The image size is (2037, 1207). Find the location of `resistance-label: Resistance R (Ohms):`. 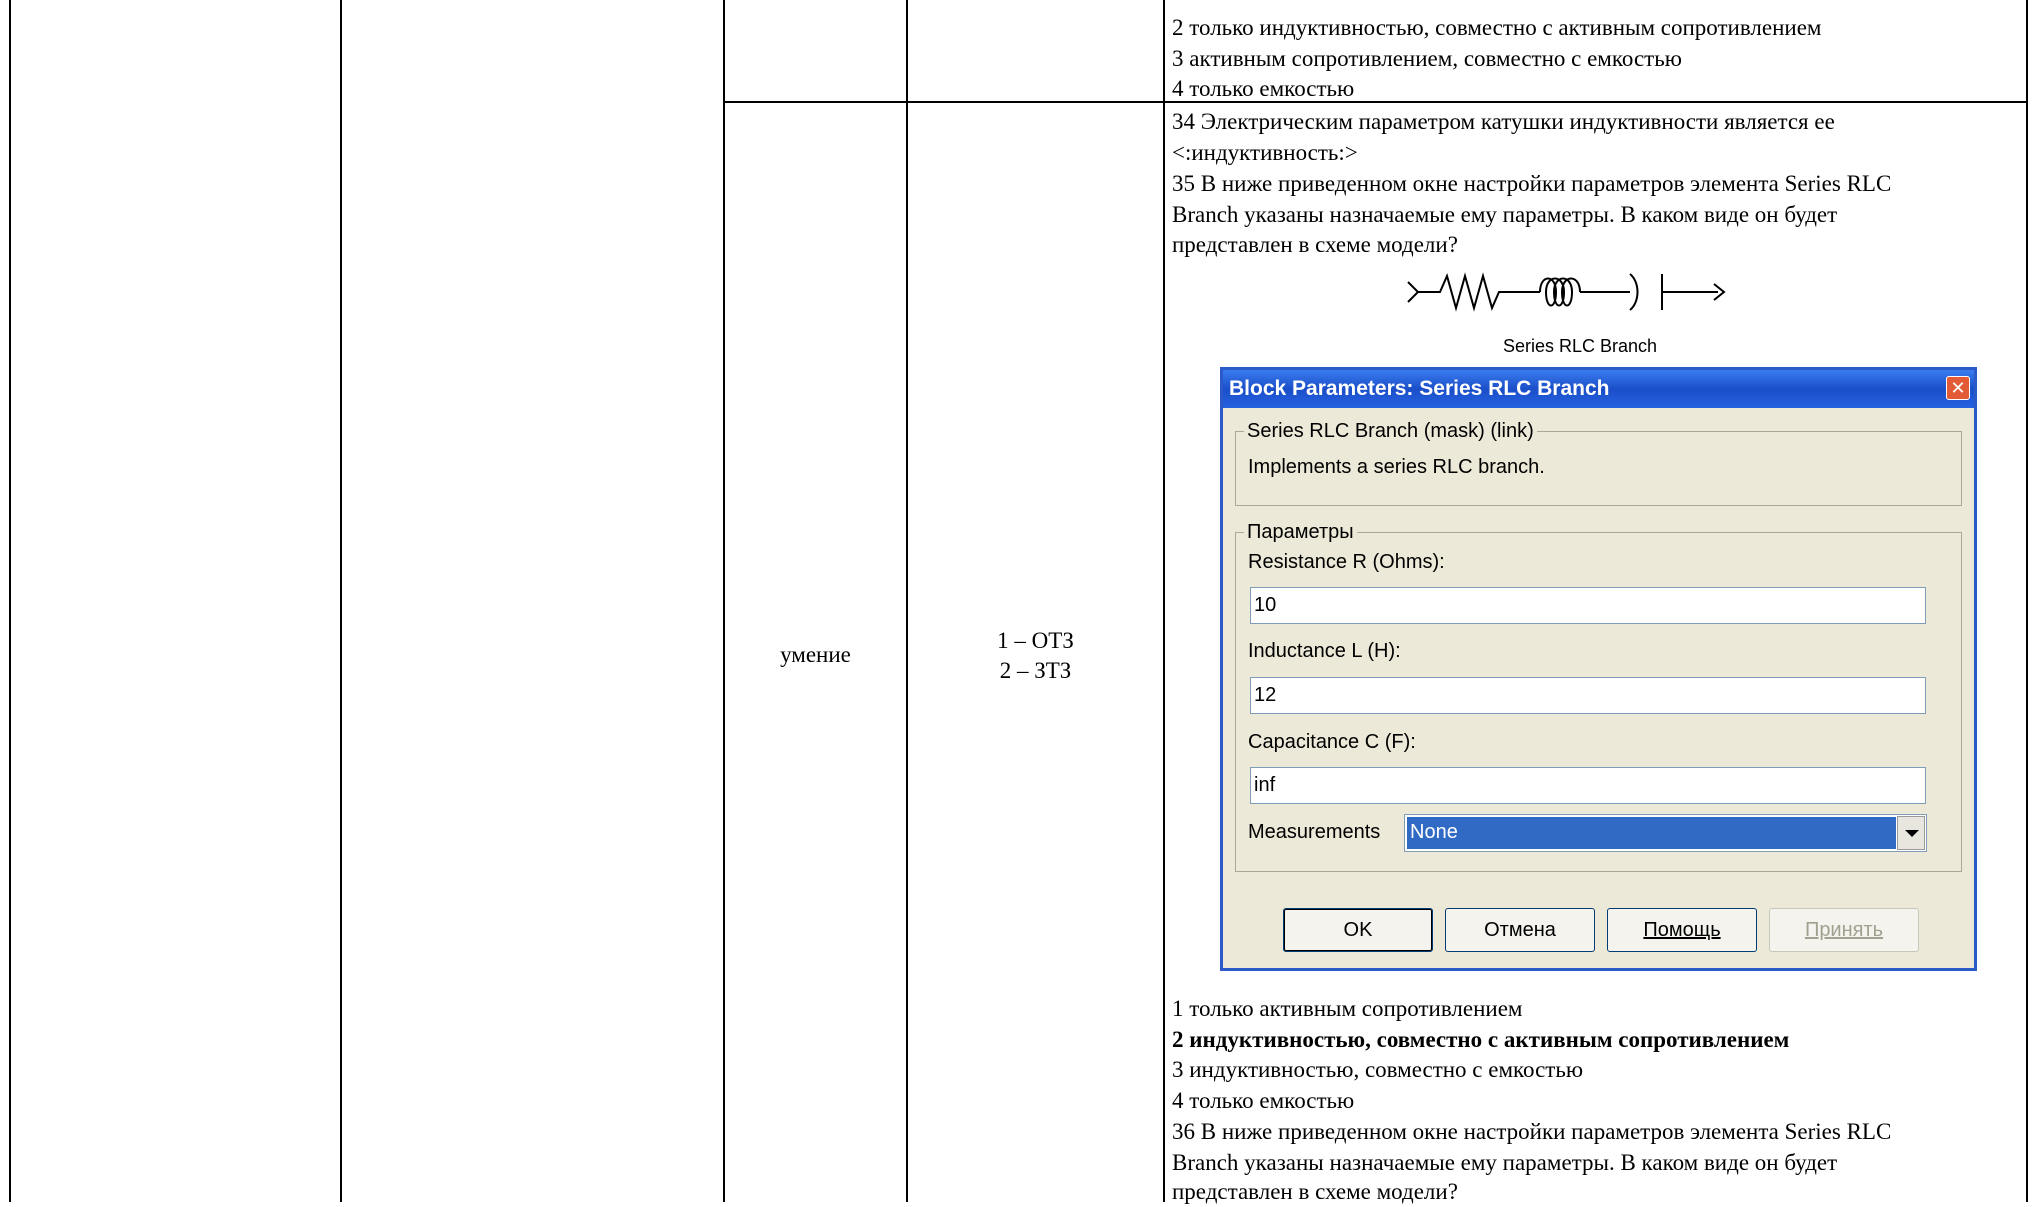

resistance-label: Resistance R (Ohms): is located at coordinates (1346, 562).